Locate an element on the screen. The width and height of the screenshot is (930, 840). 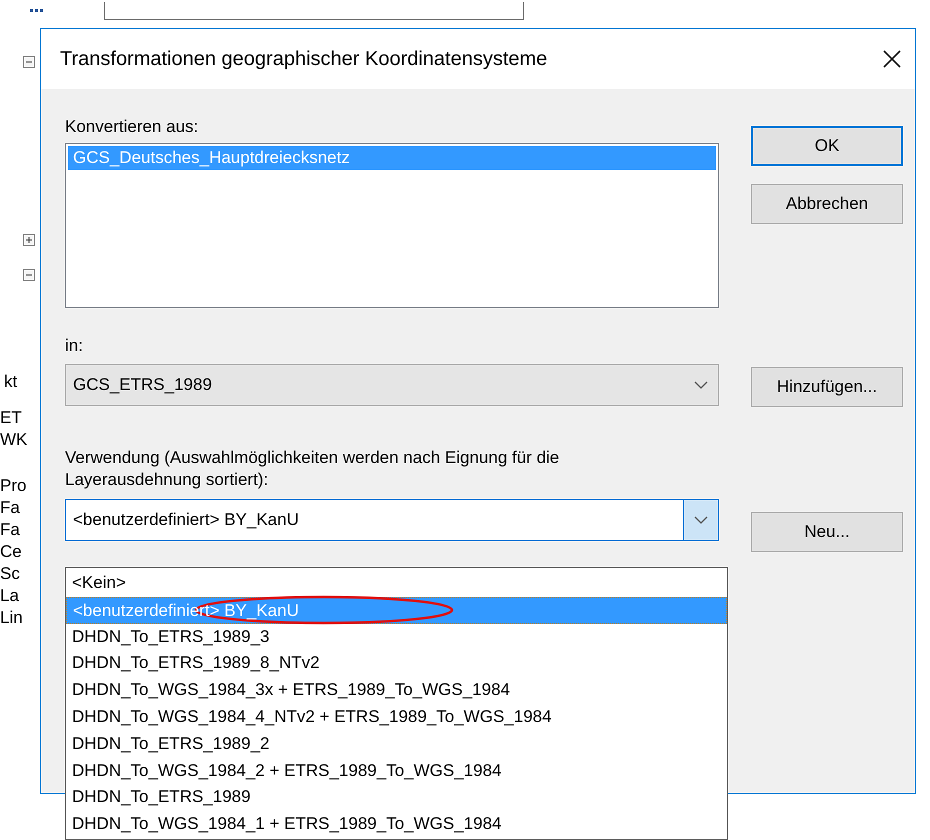
window-title: Transformationen geographischer Koordinatensysteme is located at coordinates (304, 59).